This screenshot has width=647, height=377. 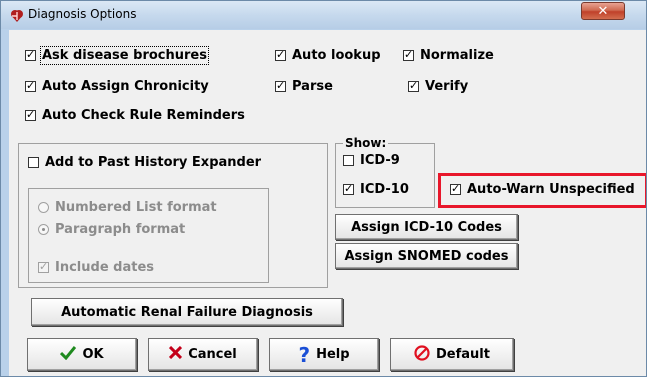 I want to click on ok-button: OK, so click(x=82, y=354).